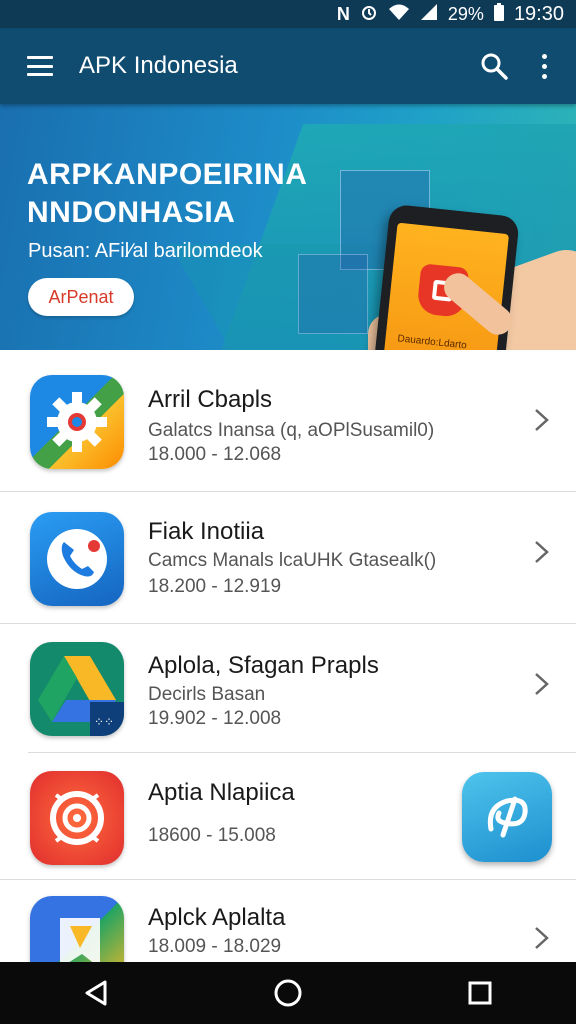  Describe the element at coordinates (215, 454) in the screenshot. I see `app-meta: 18.000 - 12.068` at that location.